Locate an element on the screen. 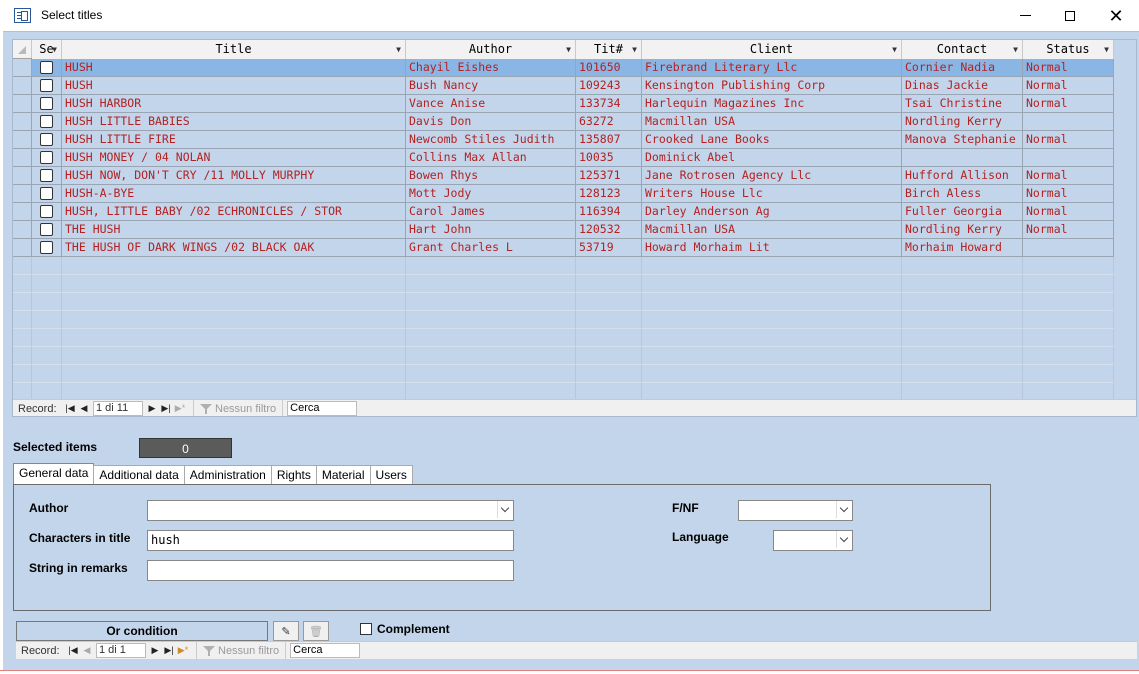  language-dropdown-button is located at coordinates (843, 539).